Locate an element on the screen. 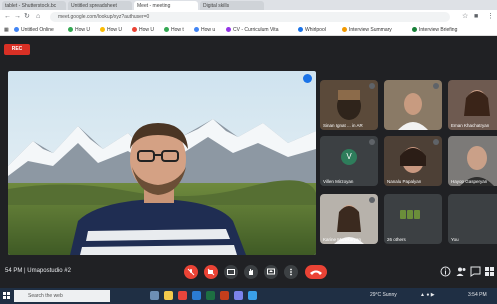  participant-tile: Sinan Ignat ... in AR is located at coordinates (349, 105).